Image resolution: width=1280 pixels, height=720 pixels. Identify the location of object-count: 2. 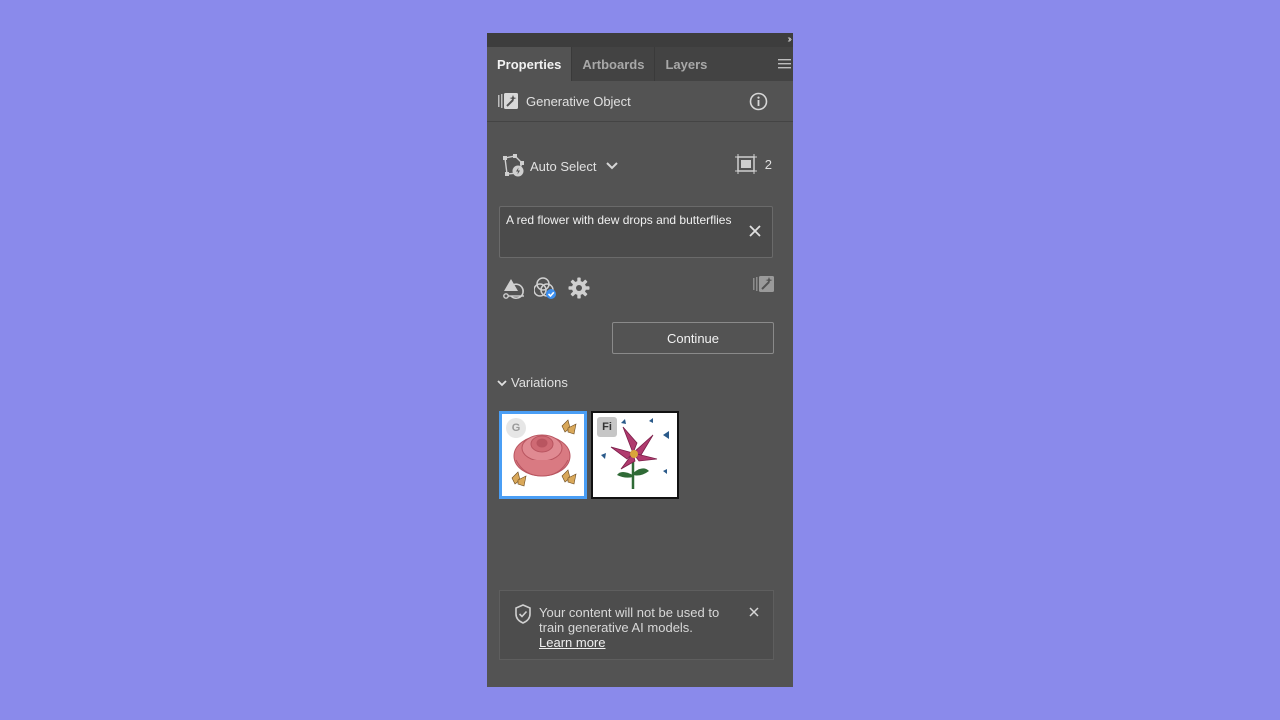
(753, 164).